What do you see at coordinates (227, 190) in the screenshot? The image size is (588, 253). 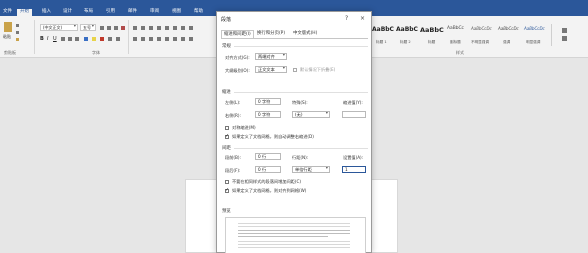 I see `snap-to-grid-checkbox` at bounding box center [227, 190].